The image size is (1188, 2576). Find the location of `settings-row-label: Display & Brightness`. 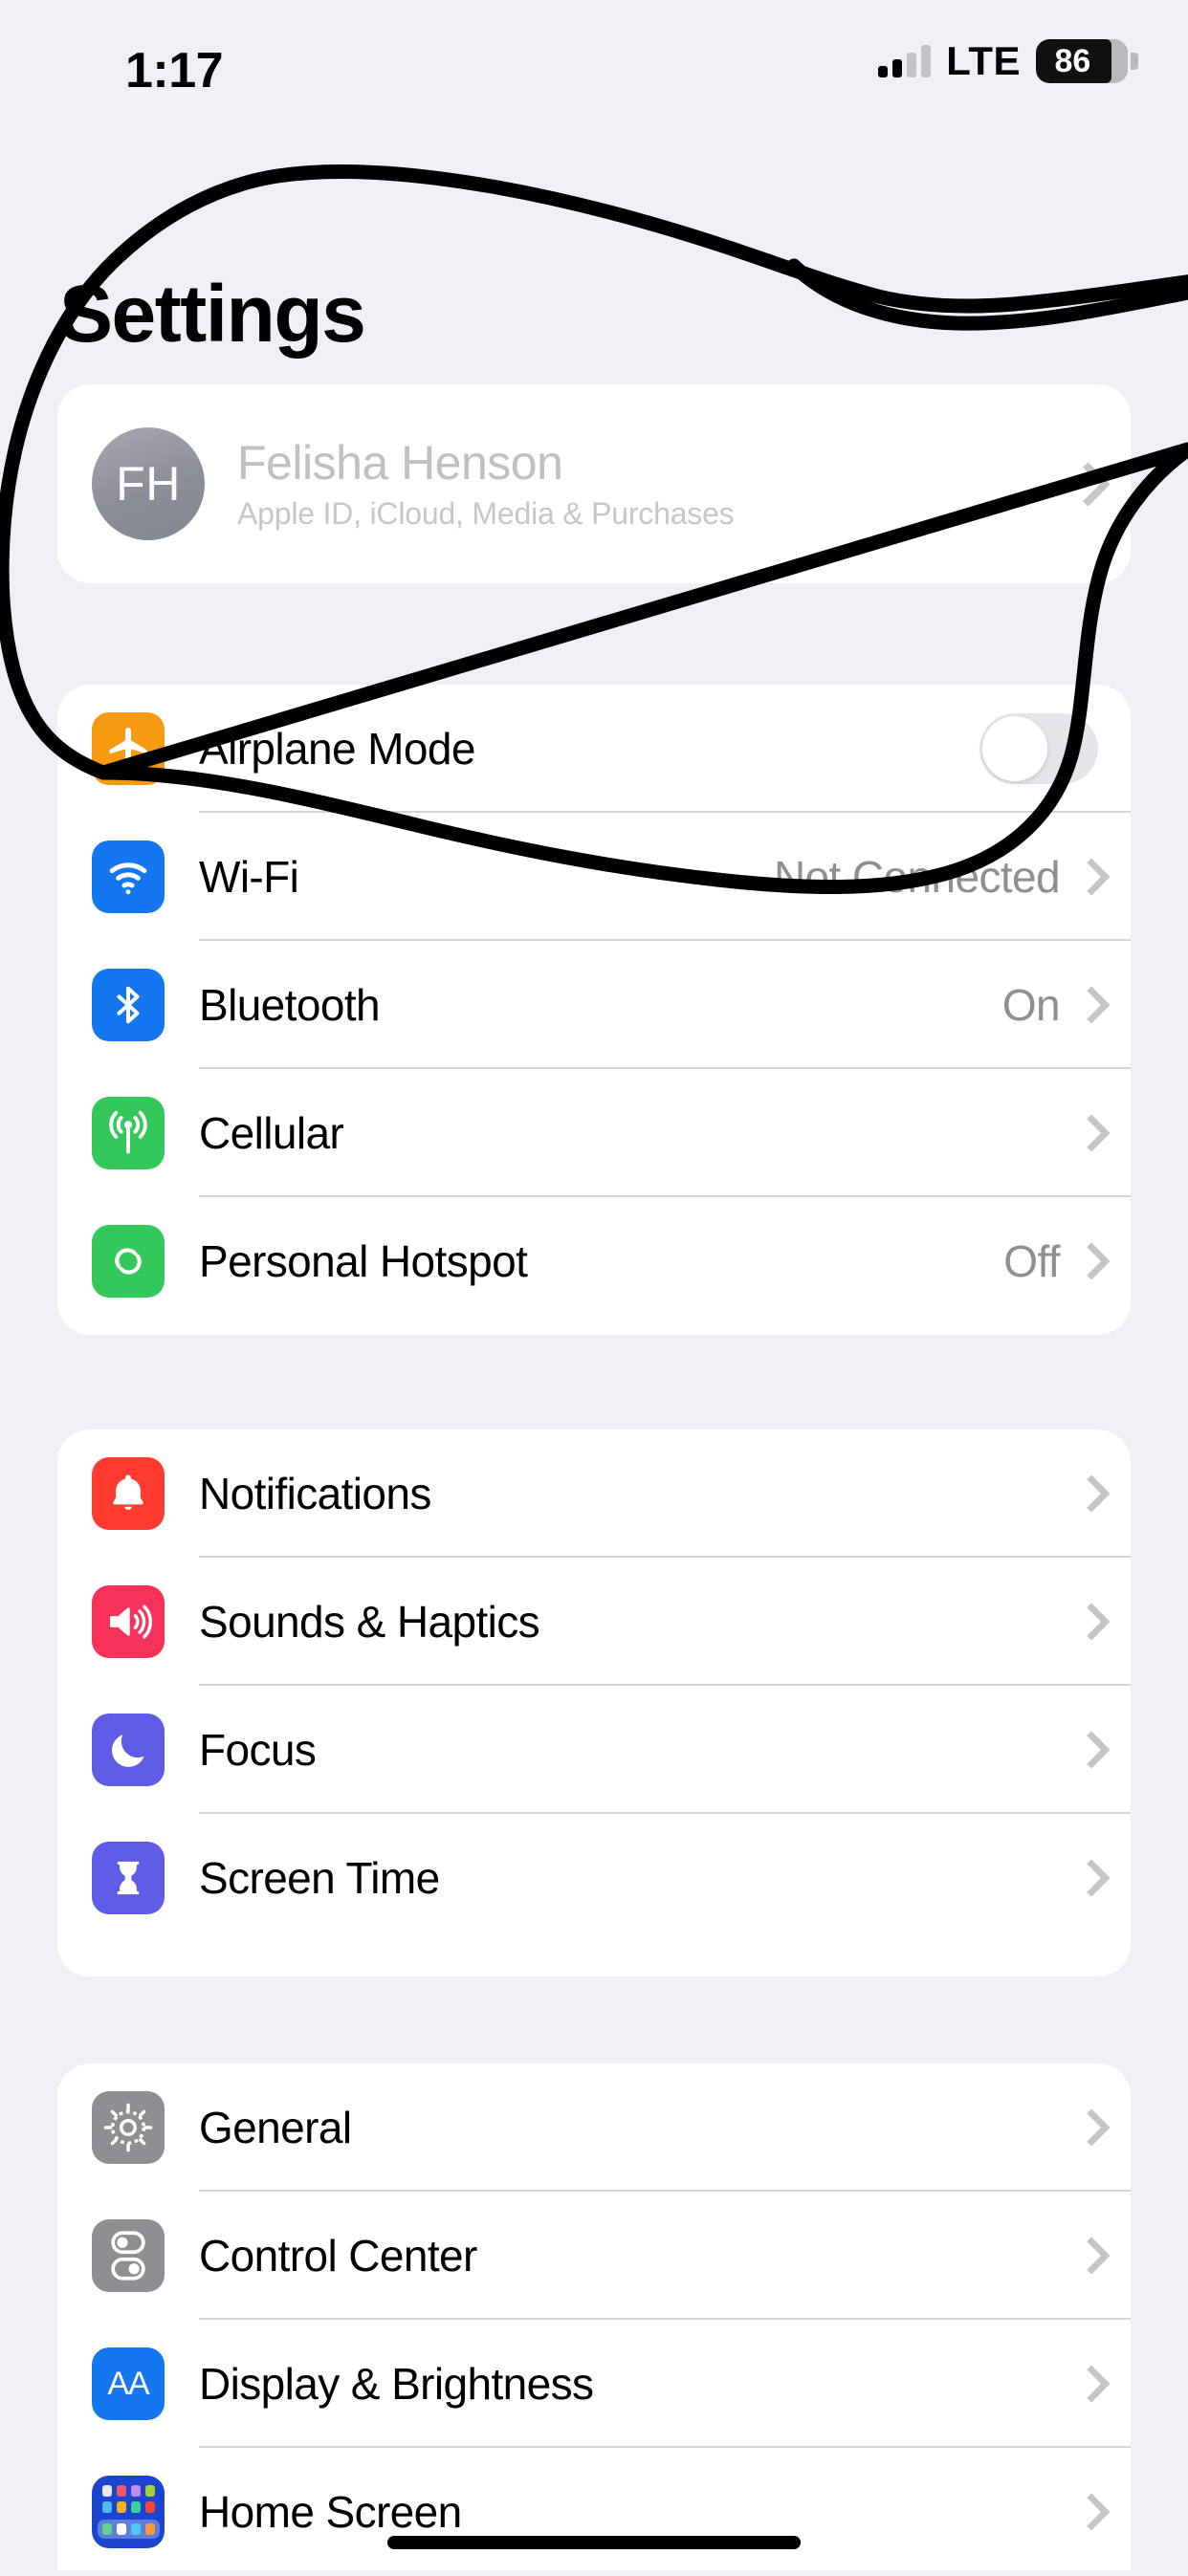

settings-row-label: Display & Brightness is located at coordinates (396, 2384).